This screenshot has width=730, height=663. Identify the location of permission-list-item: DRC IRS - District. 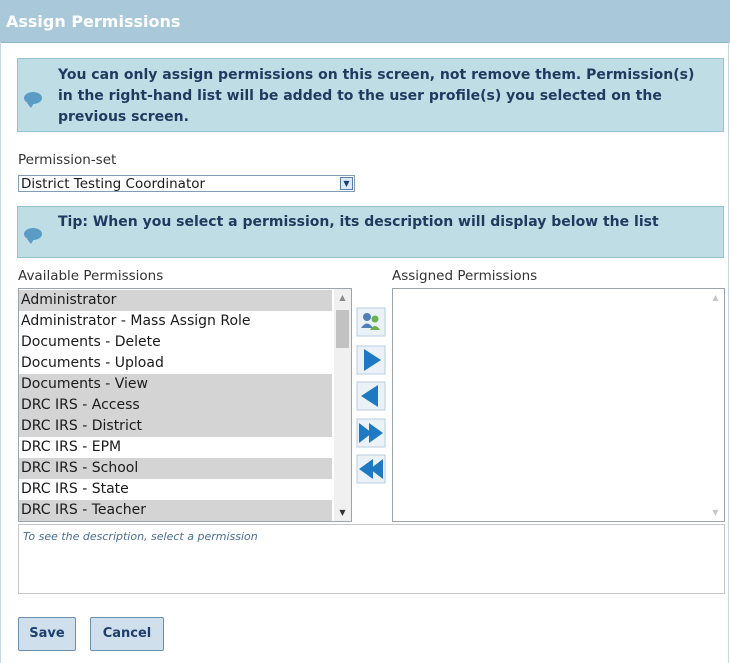
(175, 426).